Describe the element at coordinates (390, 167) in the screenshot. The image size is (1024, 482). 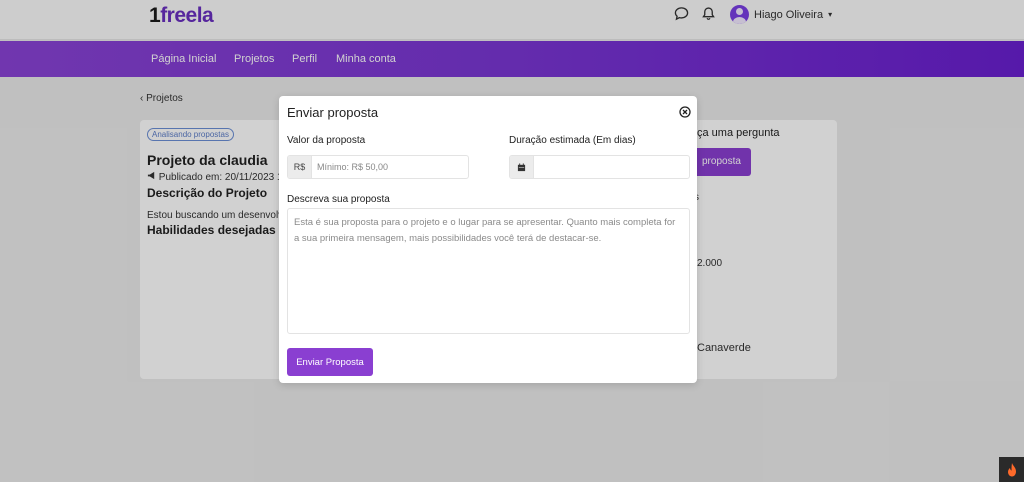
I see `proposal-value-input` at that location.